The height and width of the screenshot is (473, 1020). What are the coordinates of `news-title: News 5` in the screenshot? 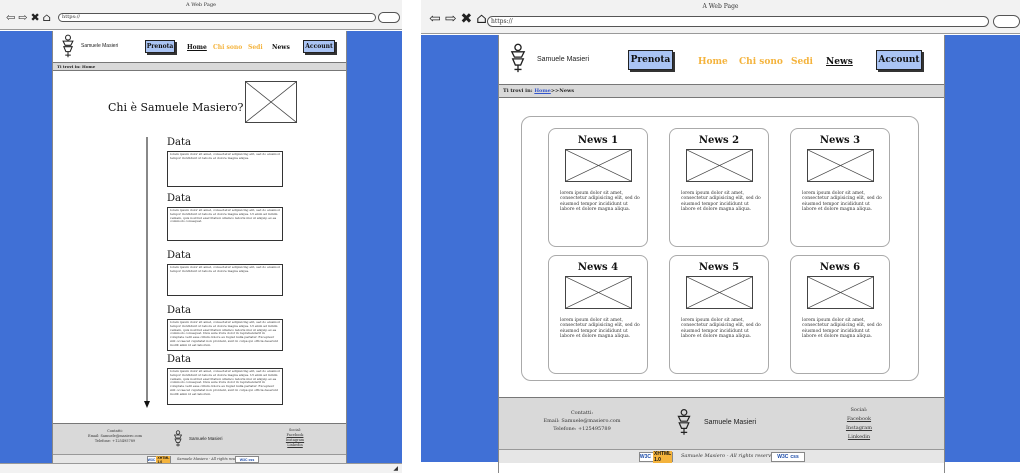 It's located at (719, 267).